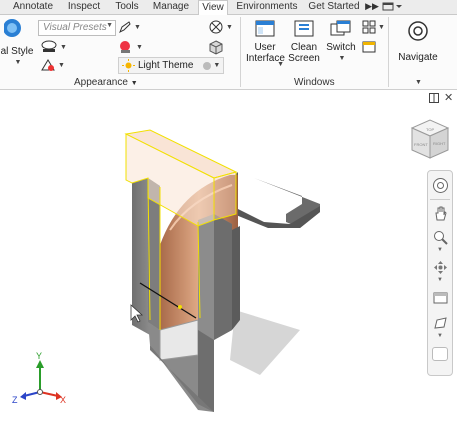  I want to click on navigation-bar: ▼ ▼ ▼, so click(440, 273).